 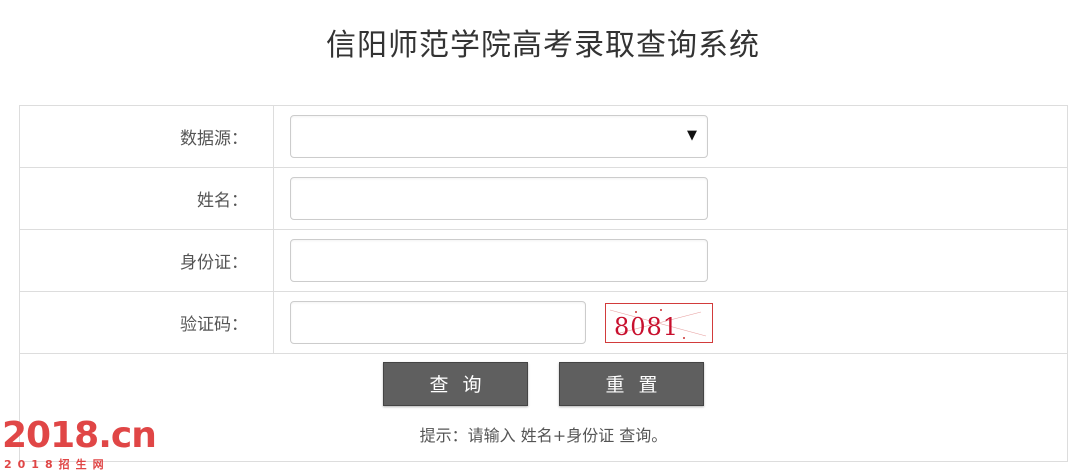 What do you see at coordinates (455, 384) in the screenshot?
I see `query-button: 查询` at bounding box center [455, 384].